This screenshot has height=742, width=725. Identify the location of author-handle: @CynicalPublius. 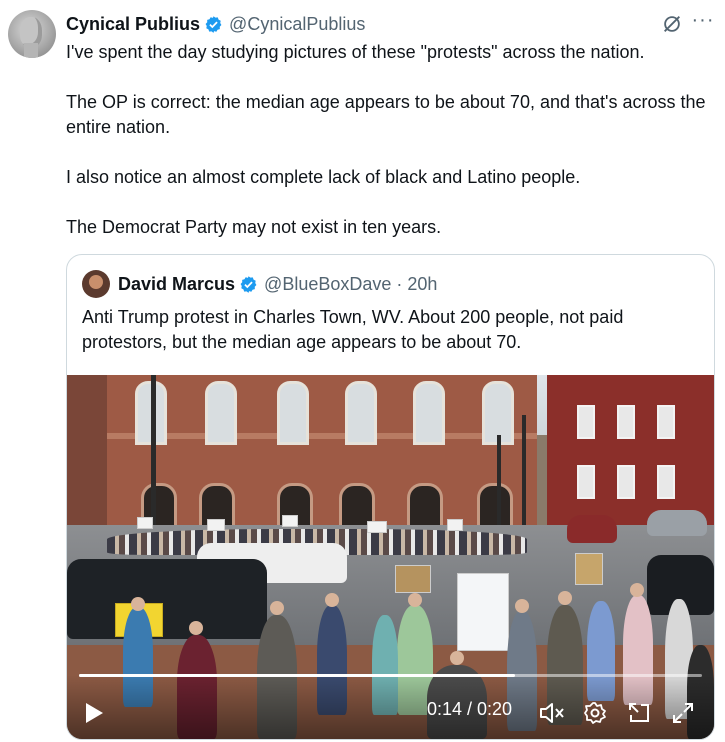
(297, 24).